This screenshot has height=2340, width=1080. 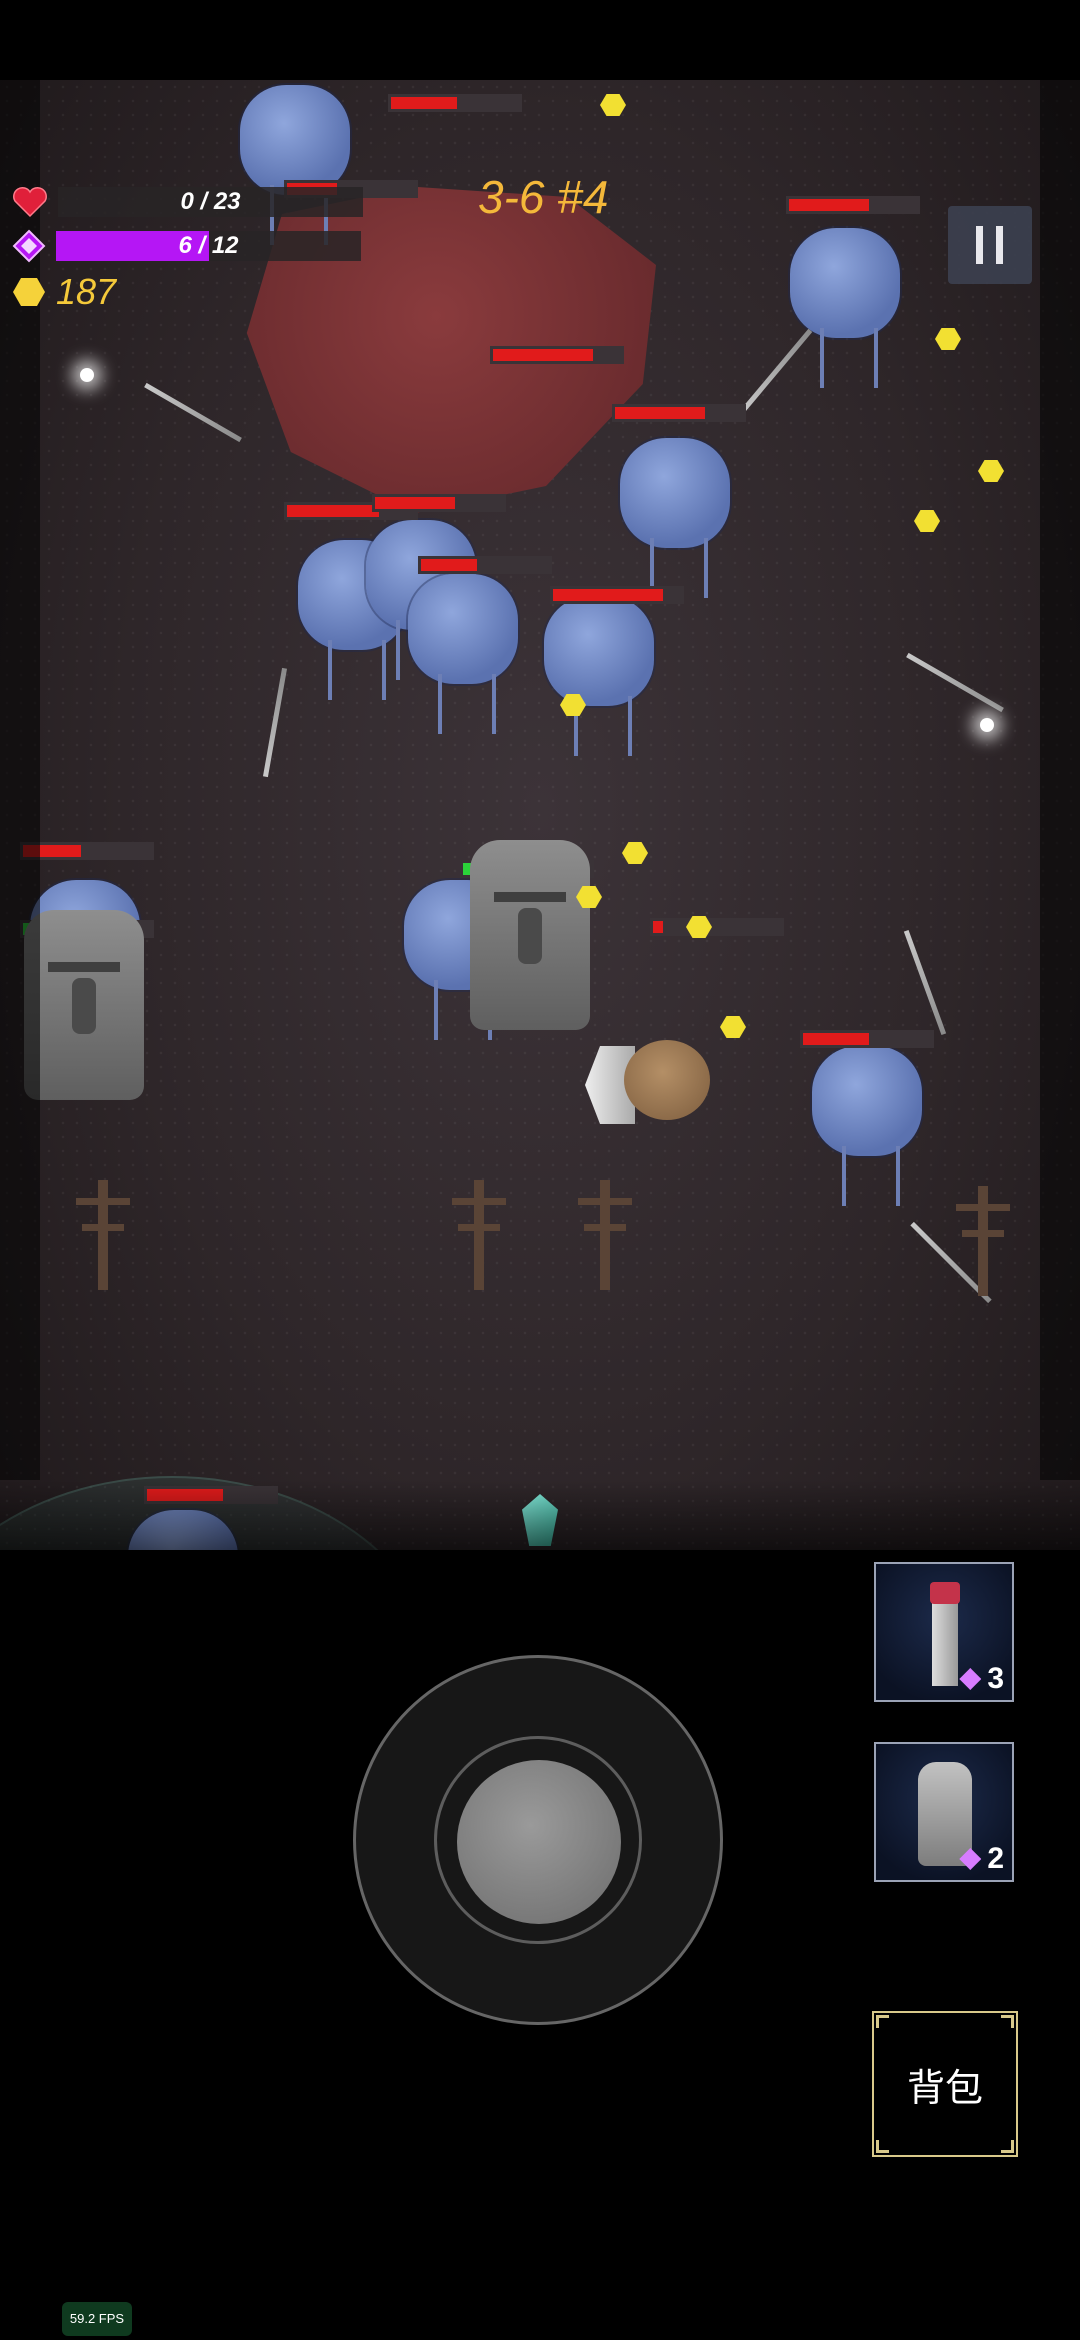 I want to click on health-text: 0 / 23, so click(x=210, y=201).